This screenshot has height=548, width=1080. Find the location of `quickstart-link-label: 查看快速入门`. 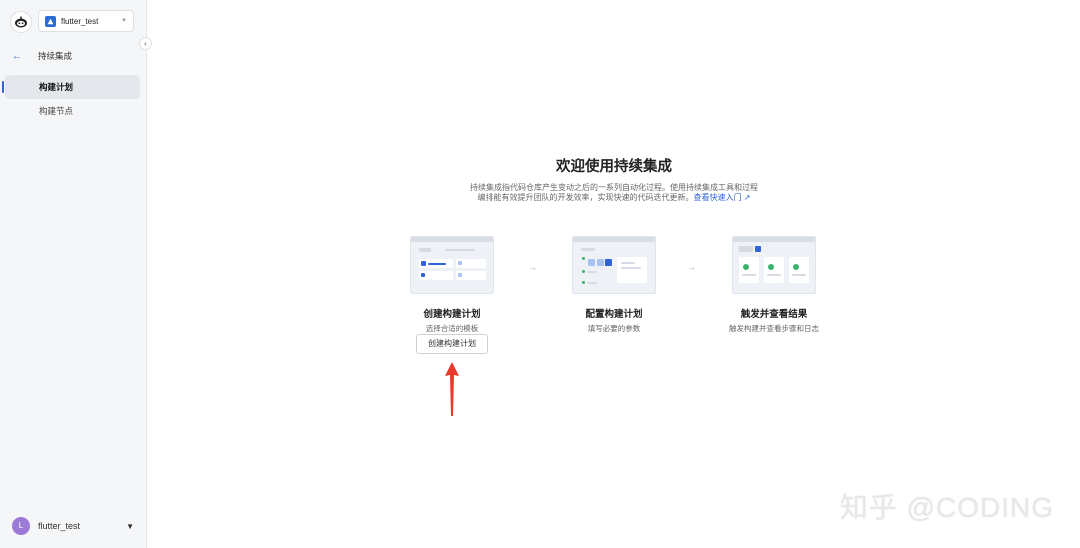

quickstart-link-label: 查看快速入门 is located at coordinates (717, 197).